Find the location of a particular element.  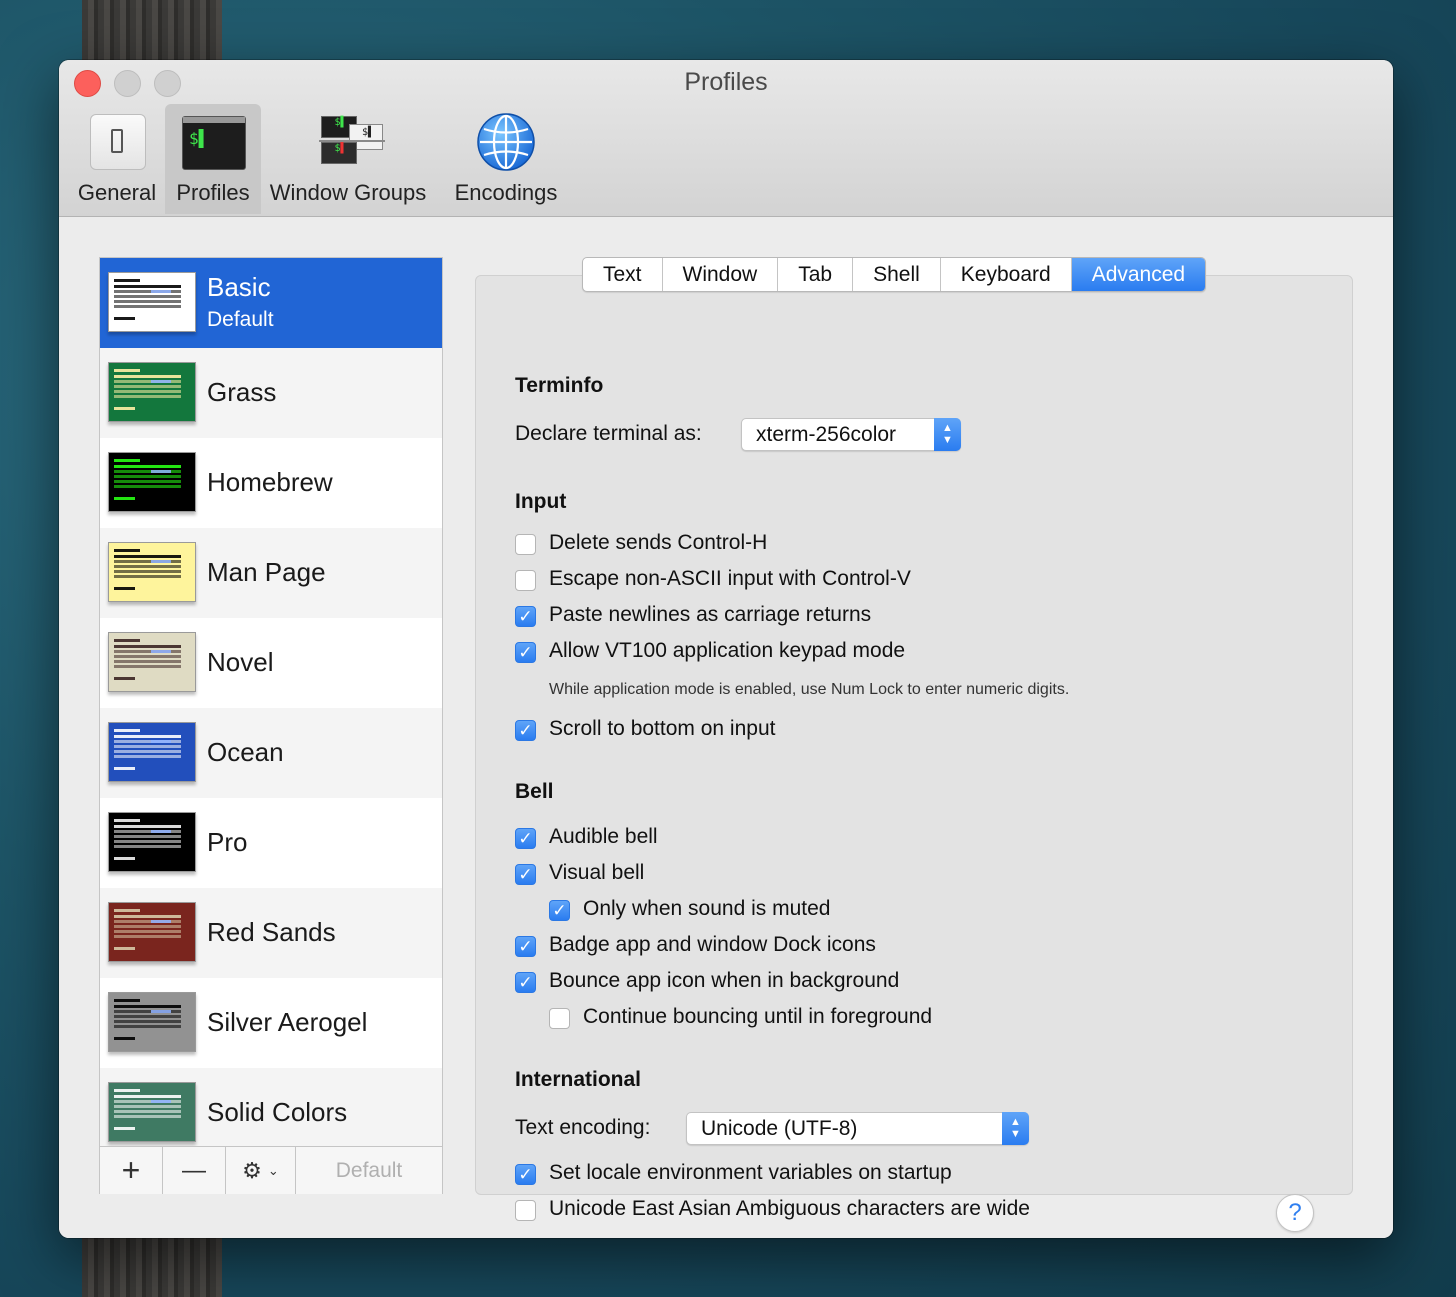

toolbar-window-groups: $▌ $▌ $▌ Window Groups is located at coordinates (348, 159).